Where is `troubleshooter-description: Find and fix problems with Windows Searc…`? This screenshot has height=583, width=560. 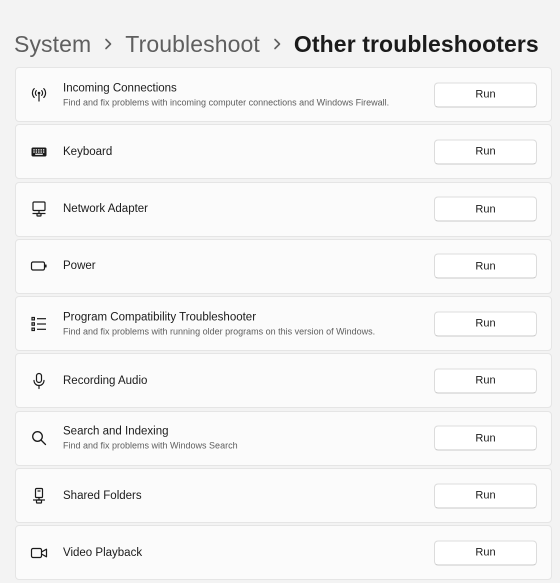
troubleshooter-description: Find and fix problems with Windows Searc… is located at coordinates (150, 445).